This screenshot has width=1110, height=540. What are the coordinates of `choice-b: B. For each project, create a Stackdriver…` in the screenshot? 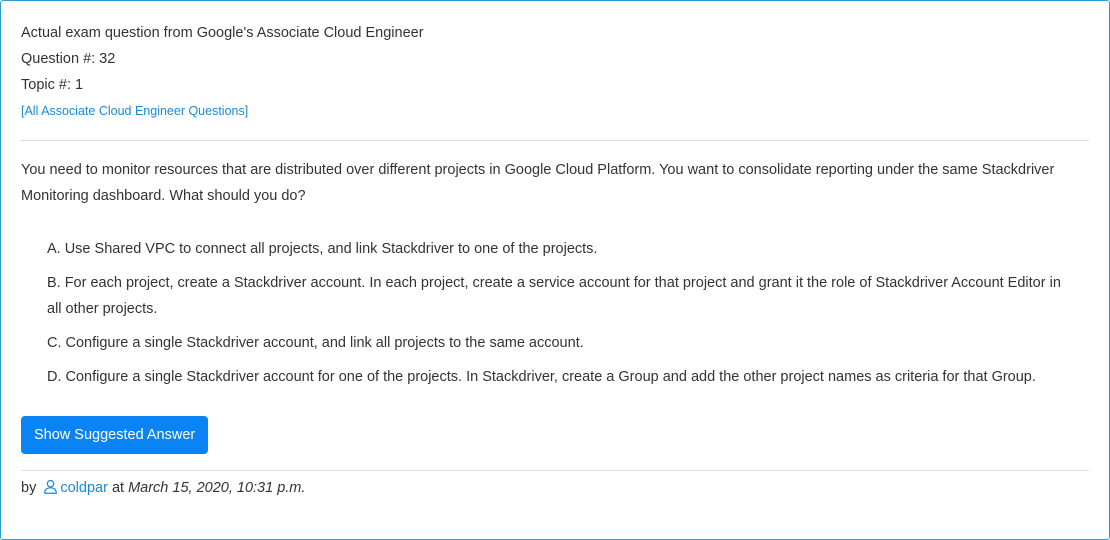 It's located at (558, 296).